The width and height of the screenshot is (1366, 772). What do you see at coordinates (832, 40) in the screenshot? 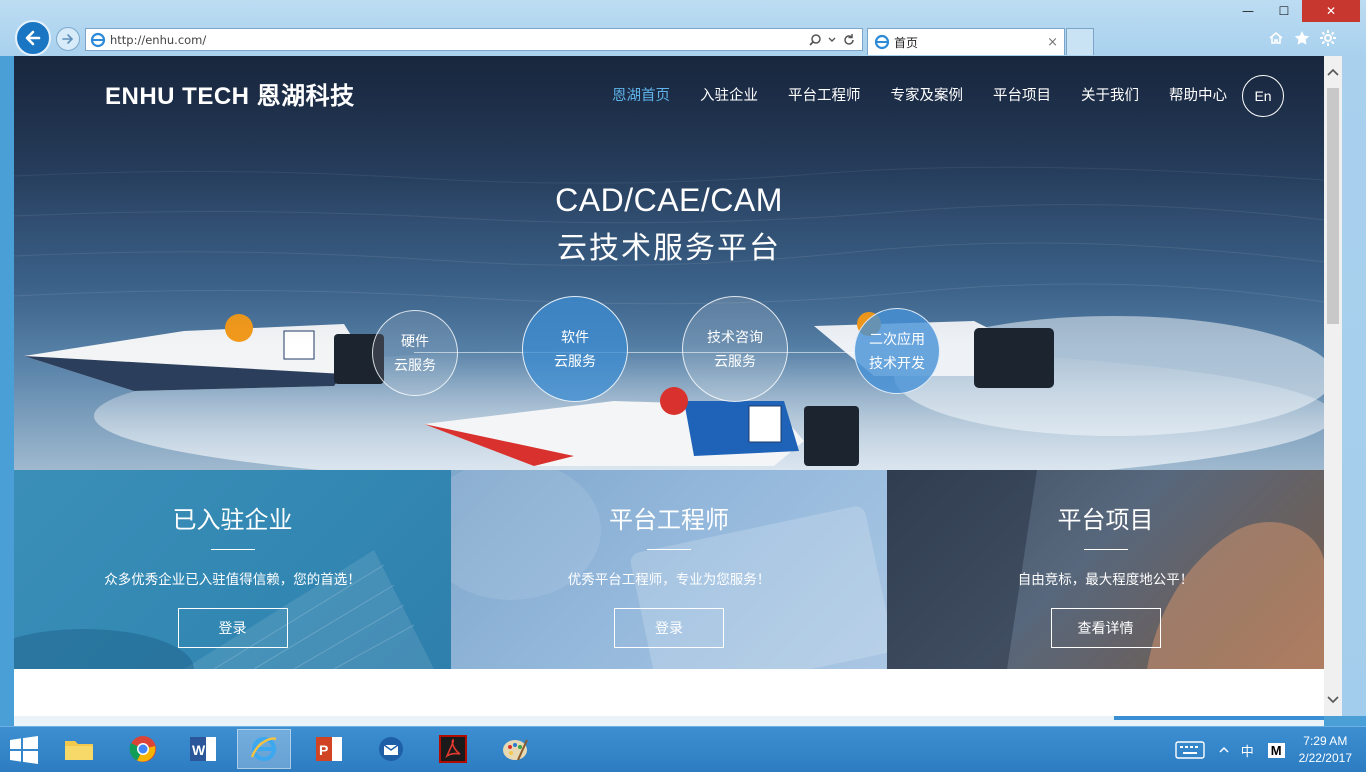
I see `chevron-down-icon` at bounding box center [832, 40].